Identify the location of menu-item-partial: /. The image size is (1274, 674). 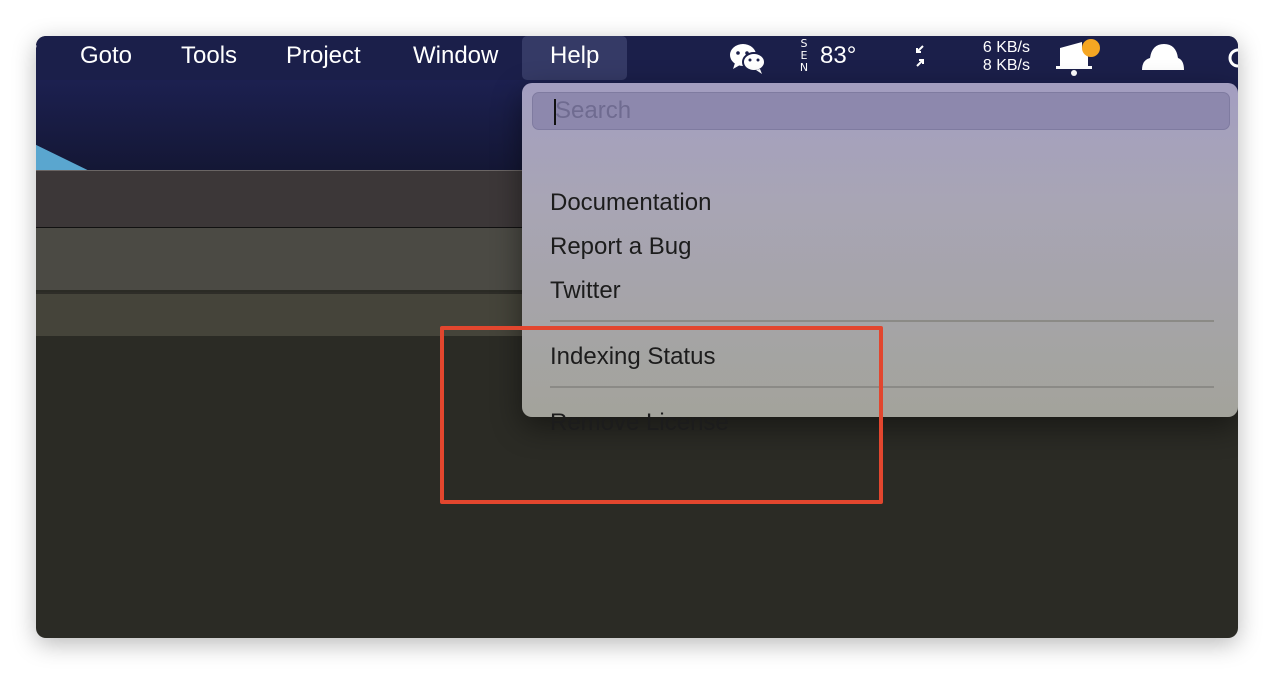
(36, 58).